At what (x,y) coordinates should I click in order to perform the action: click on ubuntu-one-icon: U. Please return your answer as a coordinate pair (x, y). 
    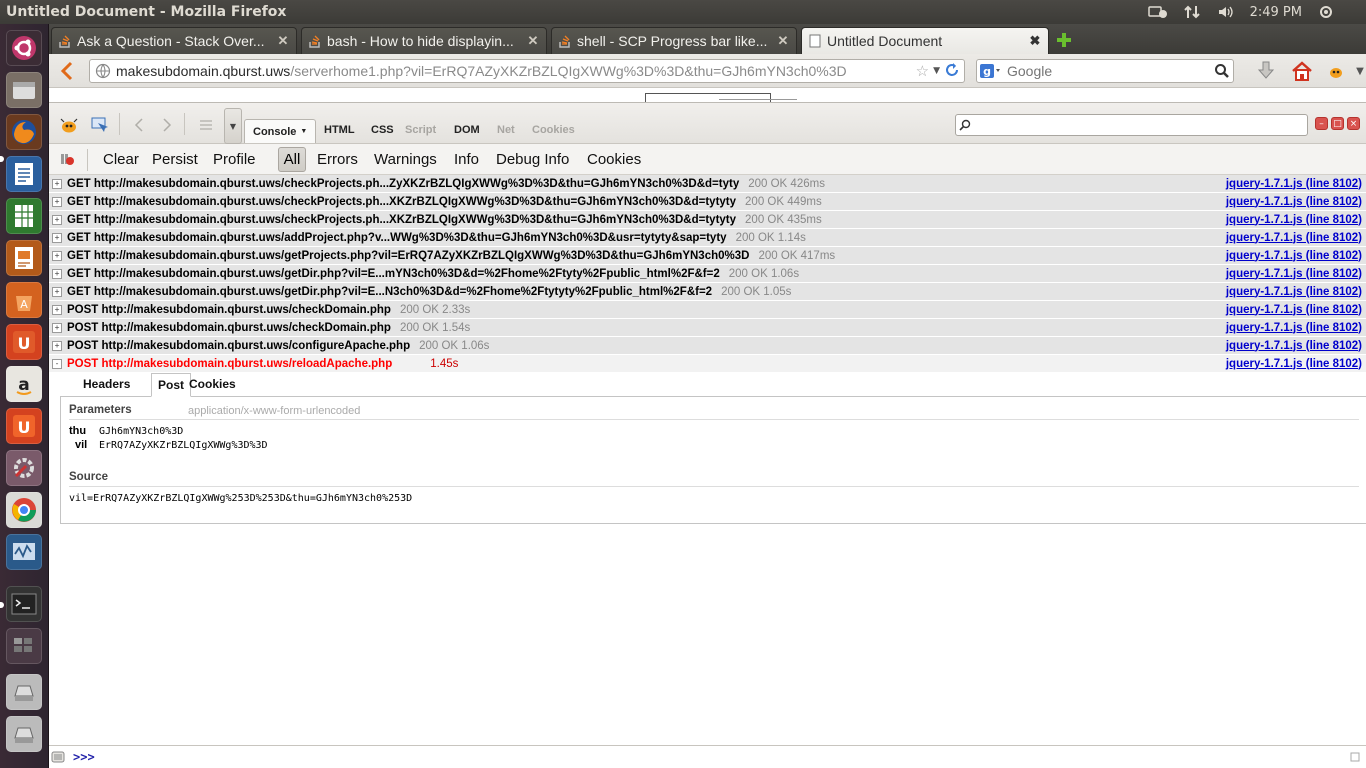
    Looking at the image, I should click on (24, 342).